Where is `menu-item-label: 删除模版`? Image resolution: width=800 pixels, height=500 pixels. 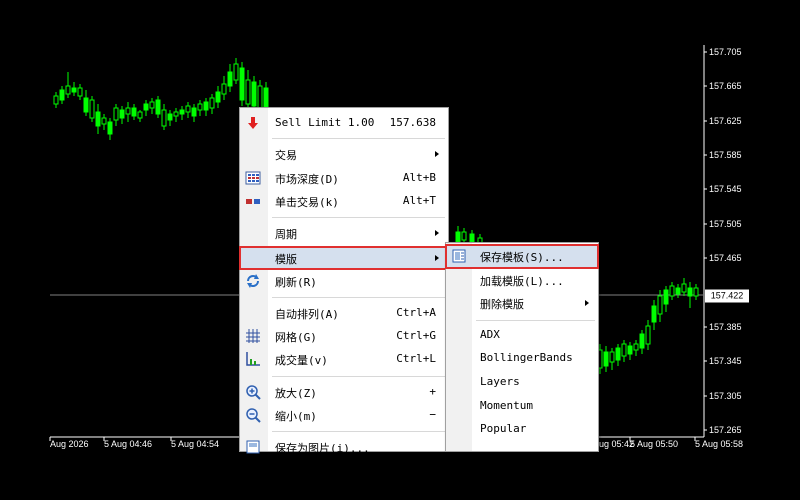
menu-item-label: 删除模版 is located at coordinates (502, 304).